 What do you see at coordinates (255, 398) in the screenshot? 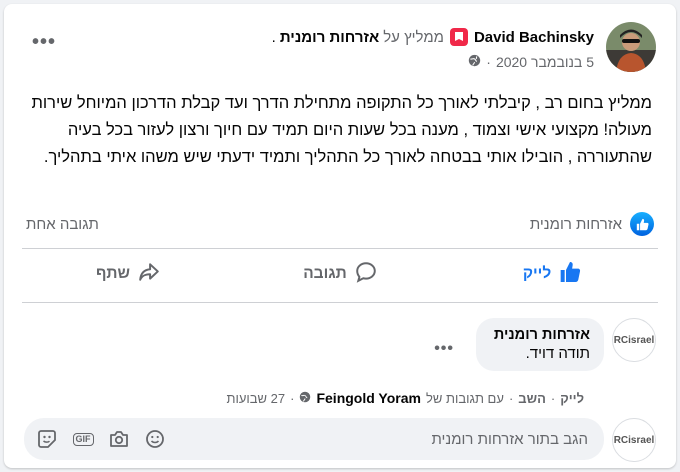
I see `comment-age: 27 שבועות` at bounding box center [255, 398].